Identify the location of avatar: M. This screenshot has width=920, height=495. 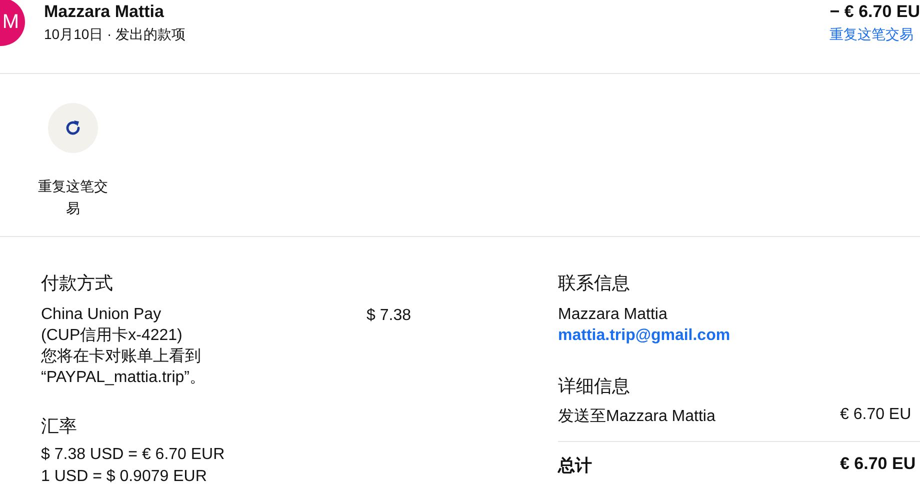
(12, 23).